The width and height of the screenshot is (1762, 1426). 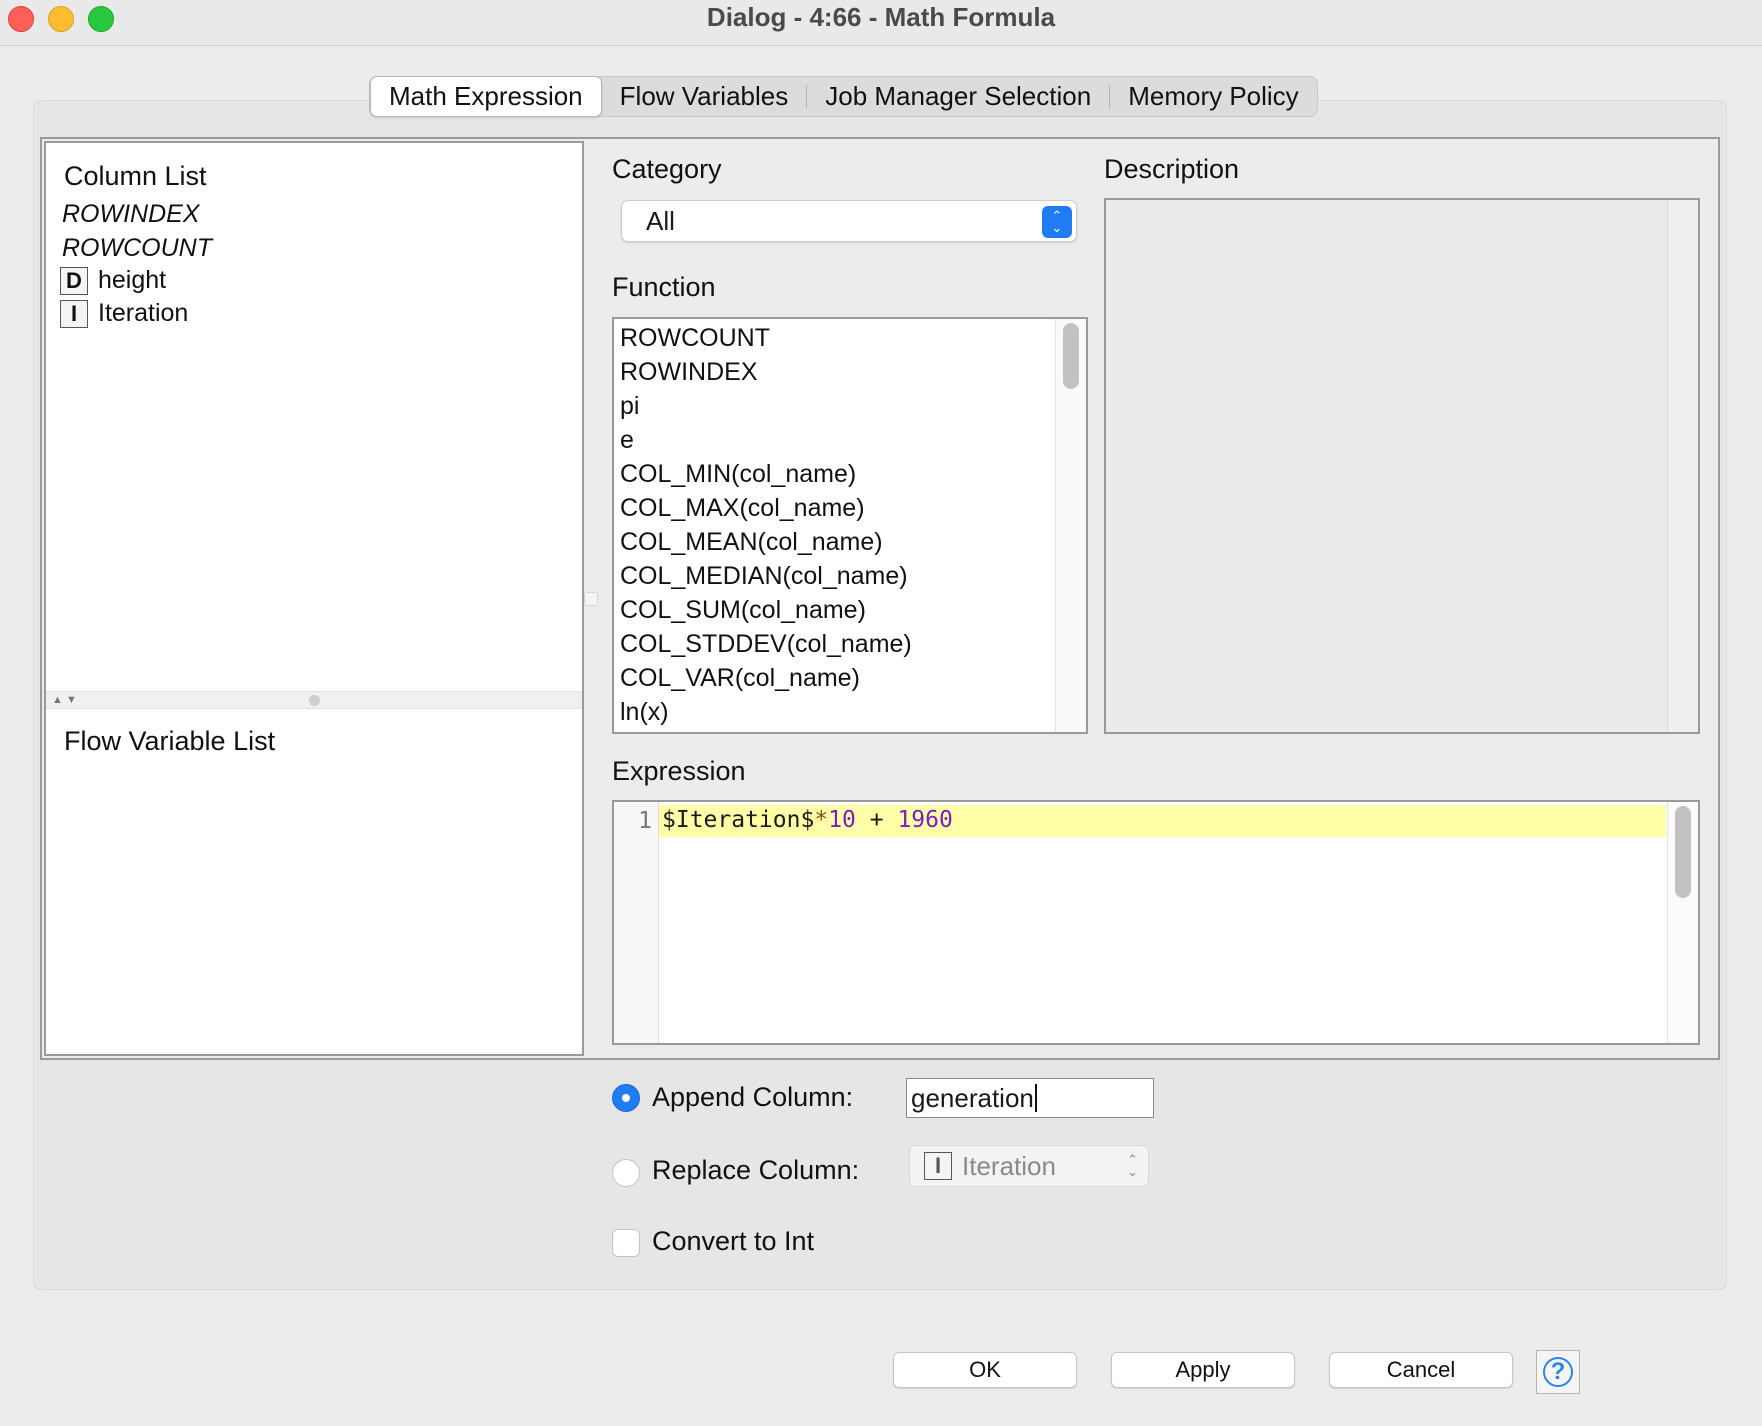 What do you see at coordinates (626, 1243) in the screenshot?
I see `convert-to-int-checkbox` at bounding box center [626, 1243].